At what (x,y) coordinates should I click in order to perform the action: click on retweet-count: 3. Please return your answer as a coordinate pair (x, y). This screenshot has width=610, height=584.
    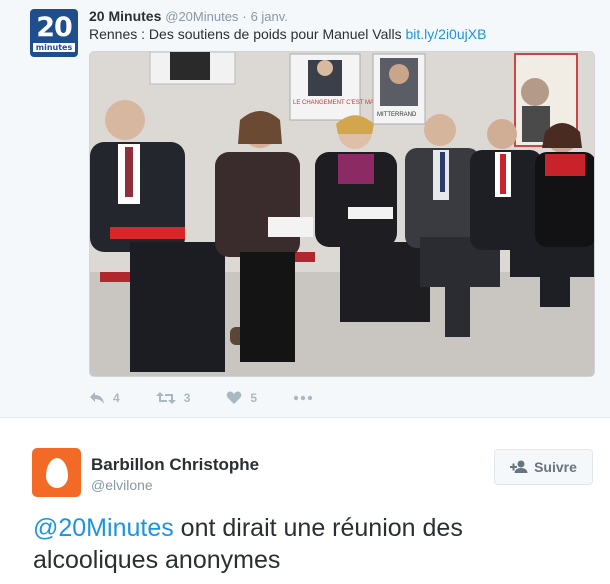
    Looking at the image, I should click on (187, 398).